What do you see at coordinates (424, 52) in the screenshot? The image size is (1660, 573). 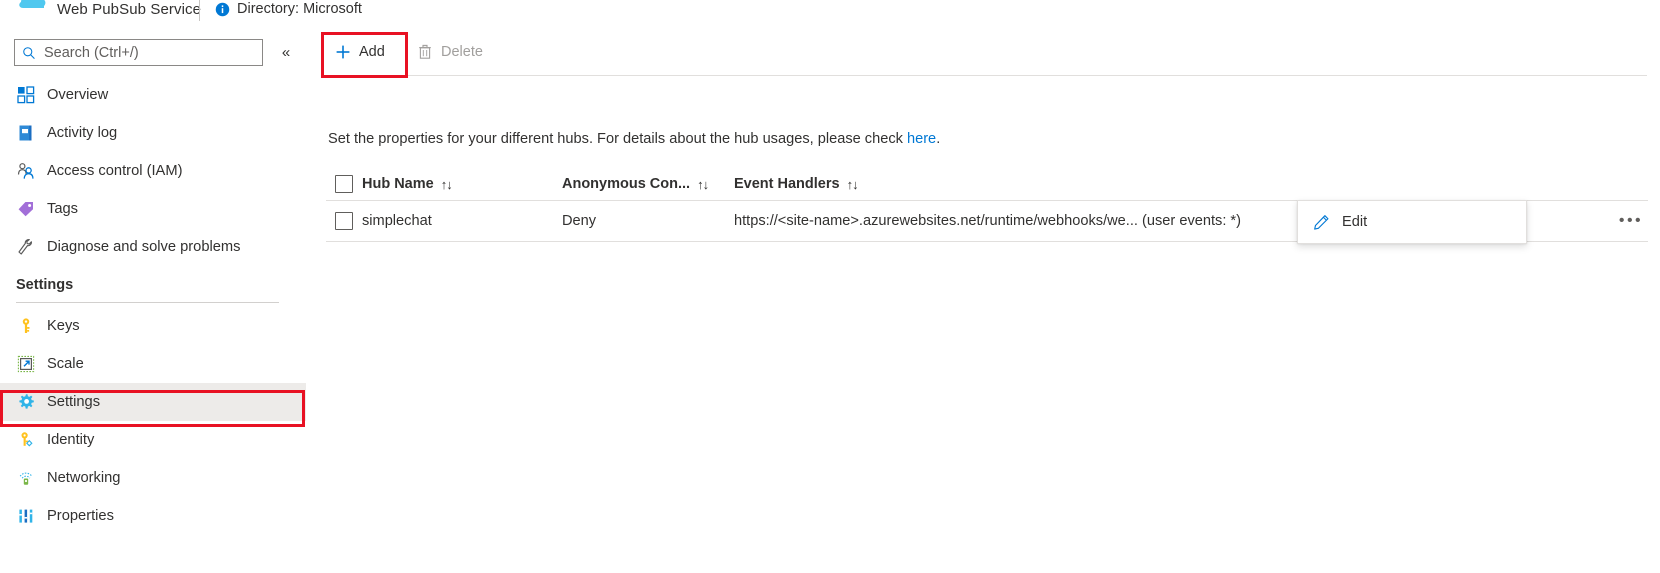 I see `trash-icon` at bounding box center [424, 52].